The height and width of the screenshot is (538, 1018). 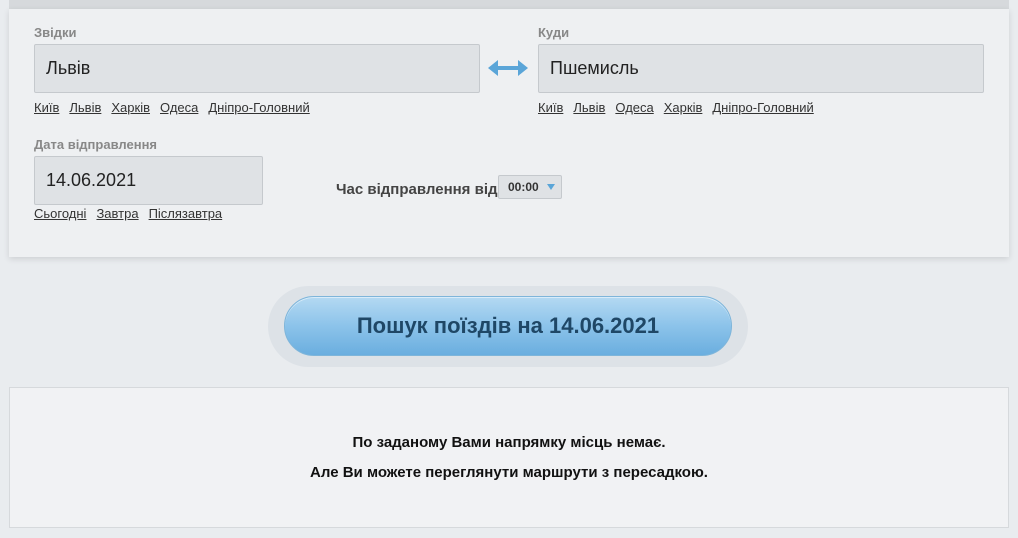 I want to click on from-quick-links: Київ Львів Харків Одеса Дніпро-Головний, so click(x=177, y=107).